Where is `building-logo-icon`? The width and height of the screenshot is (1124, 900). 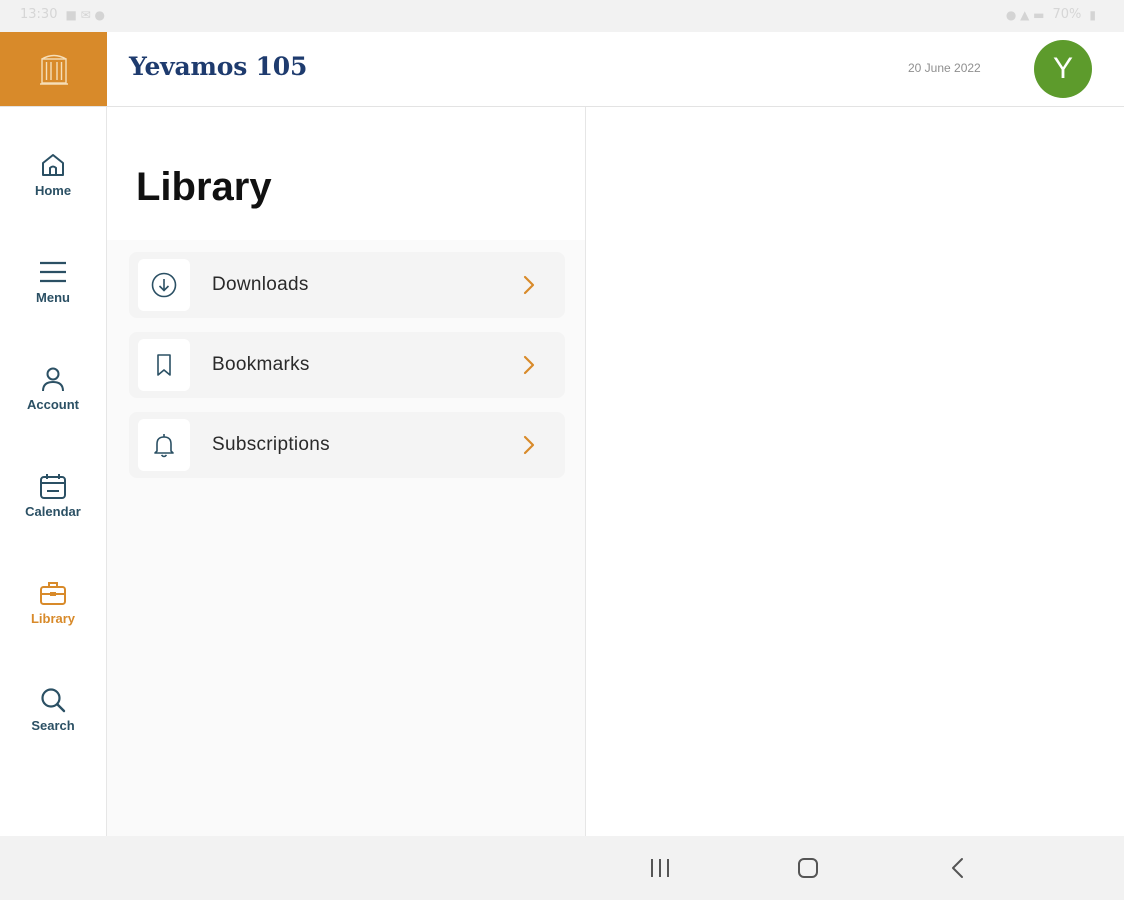
building-logo-icon is located at coordinates (53, 69).